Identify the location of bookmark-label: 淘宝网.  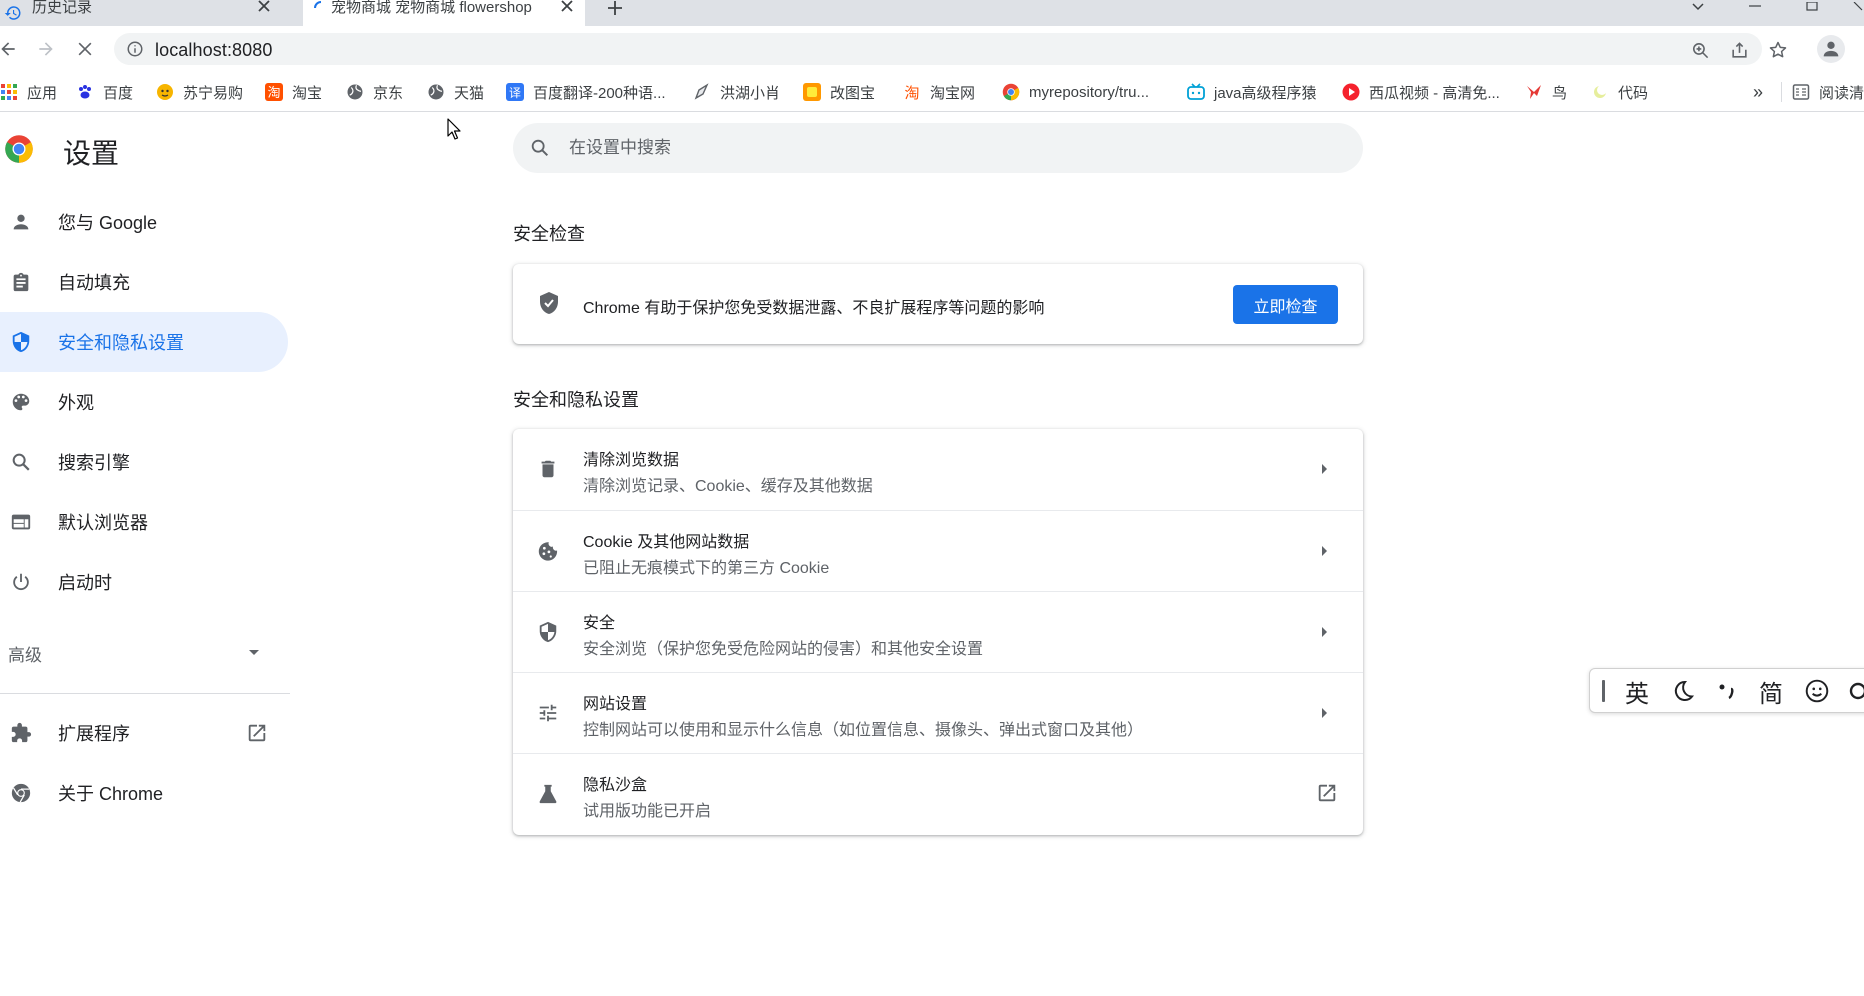
(953, 93).